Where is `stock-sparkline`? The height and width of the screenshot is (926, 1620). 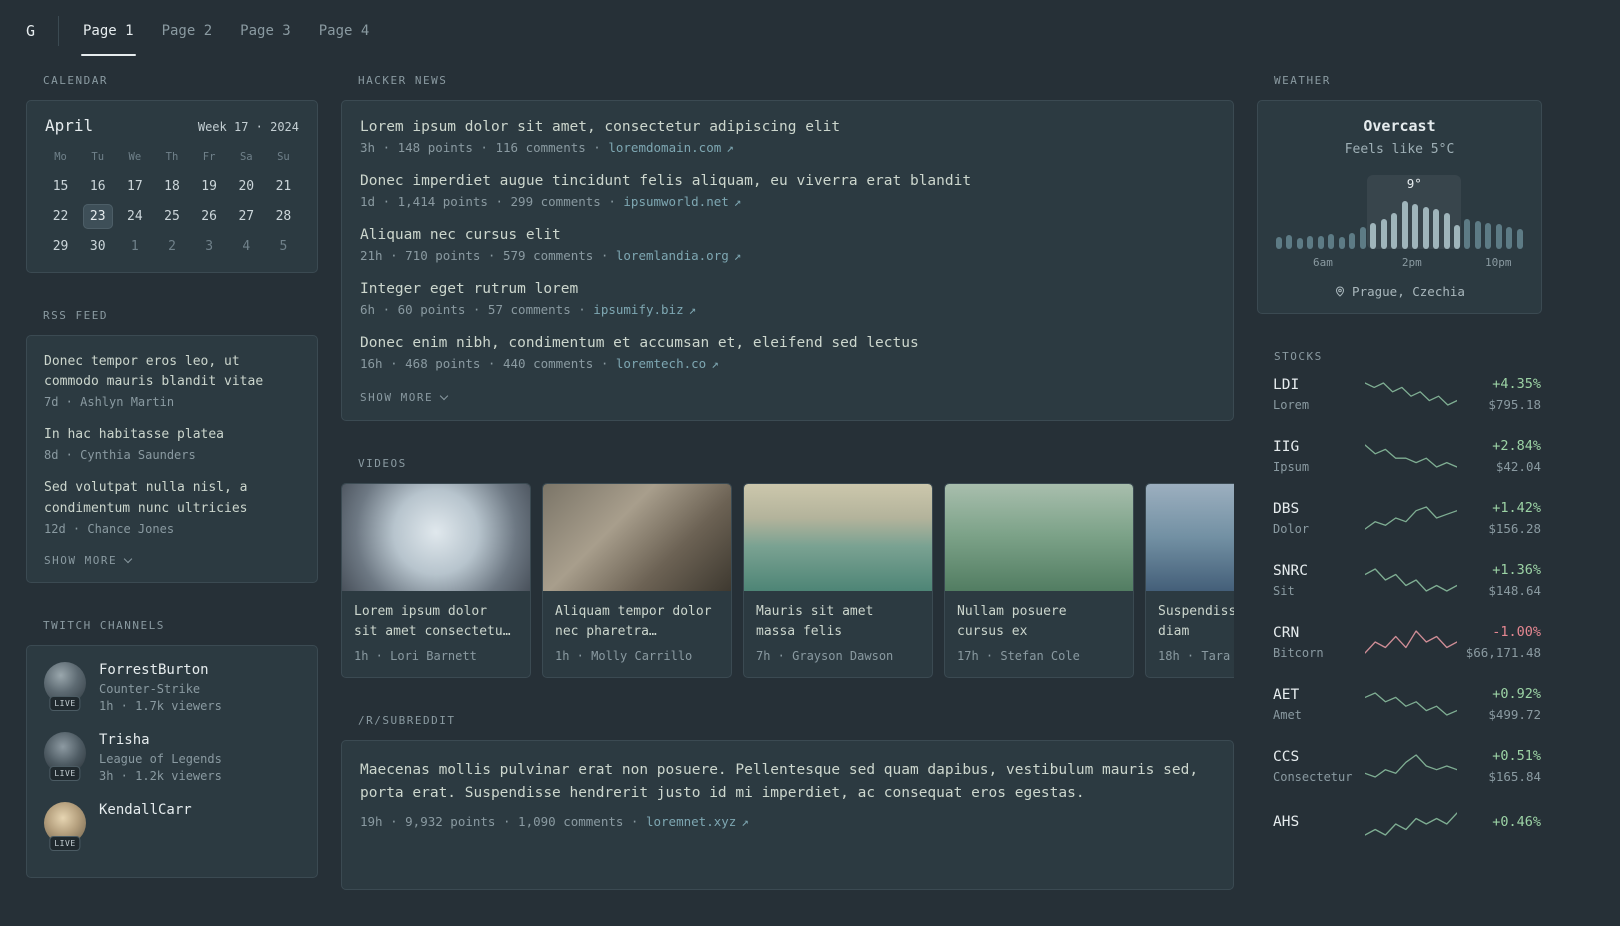 stock-sparkline is located at coordinates (1411, 580).